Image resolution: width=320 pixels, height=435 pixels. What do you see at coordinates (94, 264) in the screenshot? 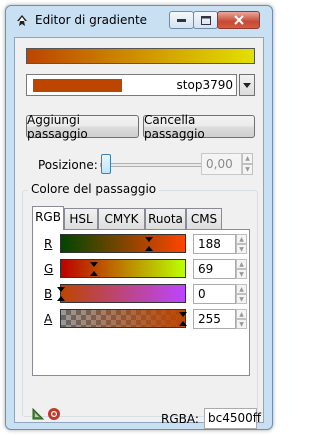
I see `channel-slider-g-marker-top` at bounding box center [94, 264].